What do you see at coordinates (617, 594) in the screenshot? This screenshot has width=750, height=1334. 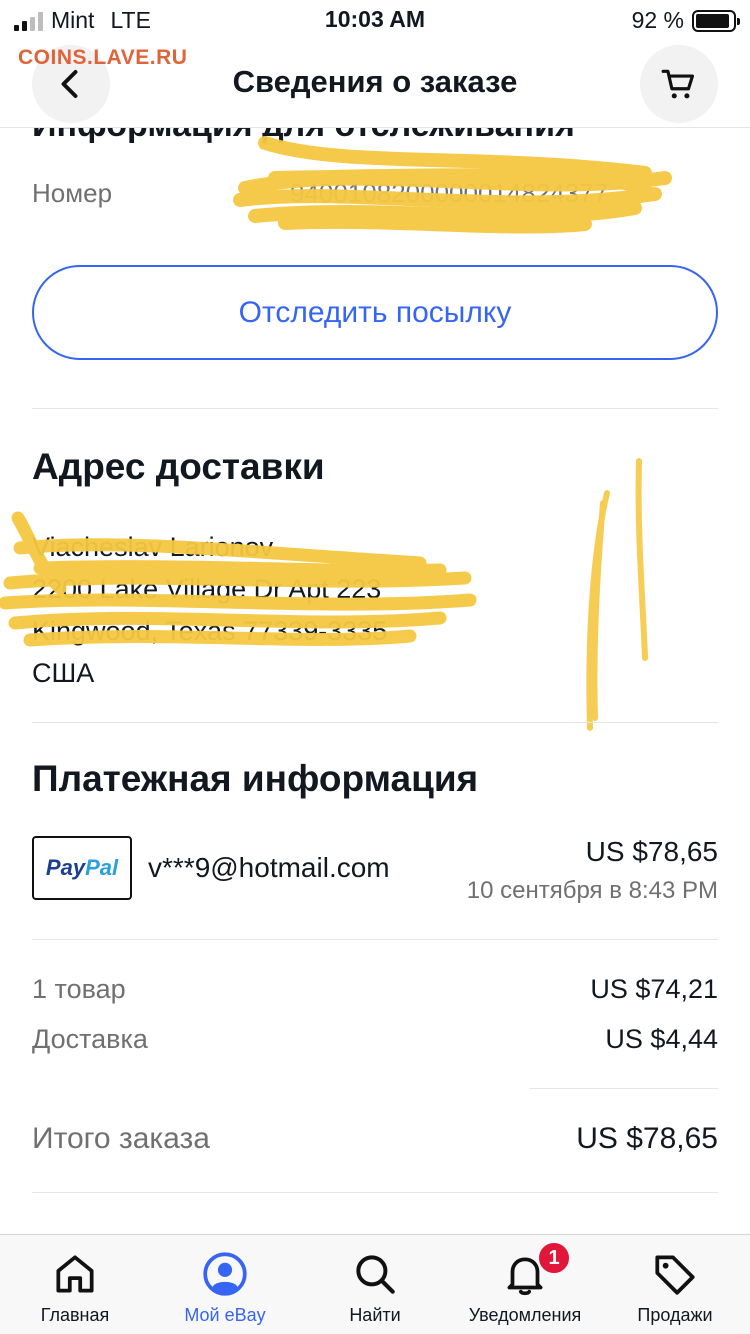 I see `redaction-scribble` at bounding box center [617, 594].